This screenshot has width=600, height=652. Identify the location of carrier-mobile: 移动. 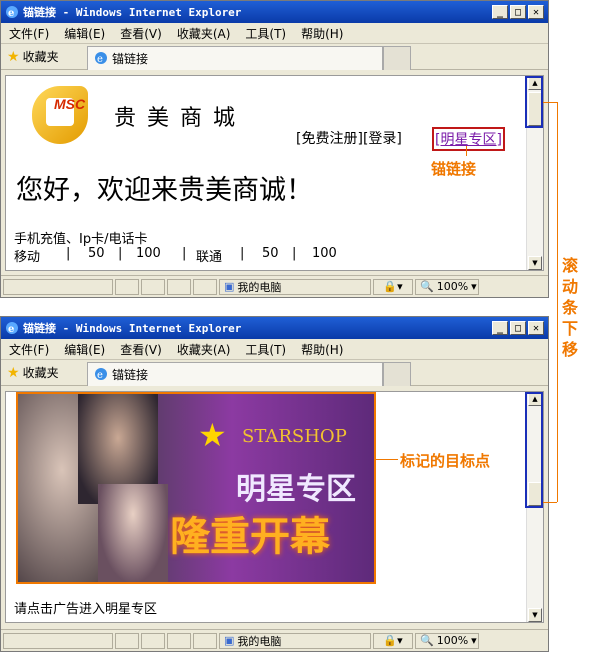
(27, 257).